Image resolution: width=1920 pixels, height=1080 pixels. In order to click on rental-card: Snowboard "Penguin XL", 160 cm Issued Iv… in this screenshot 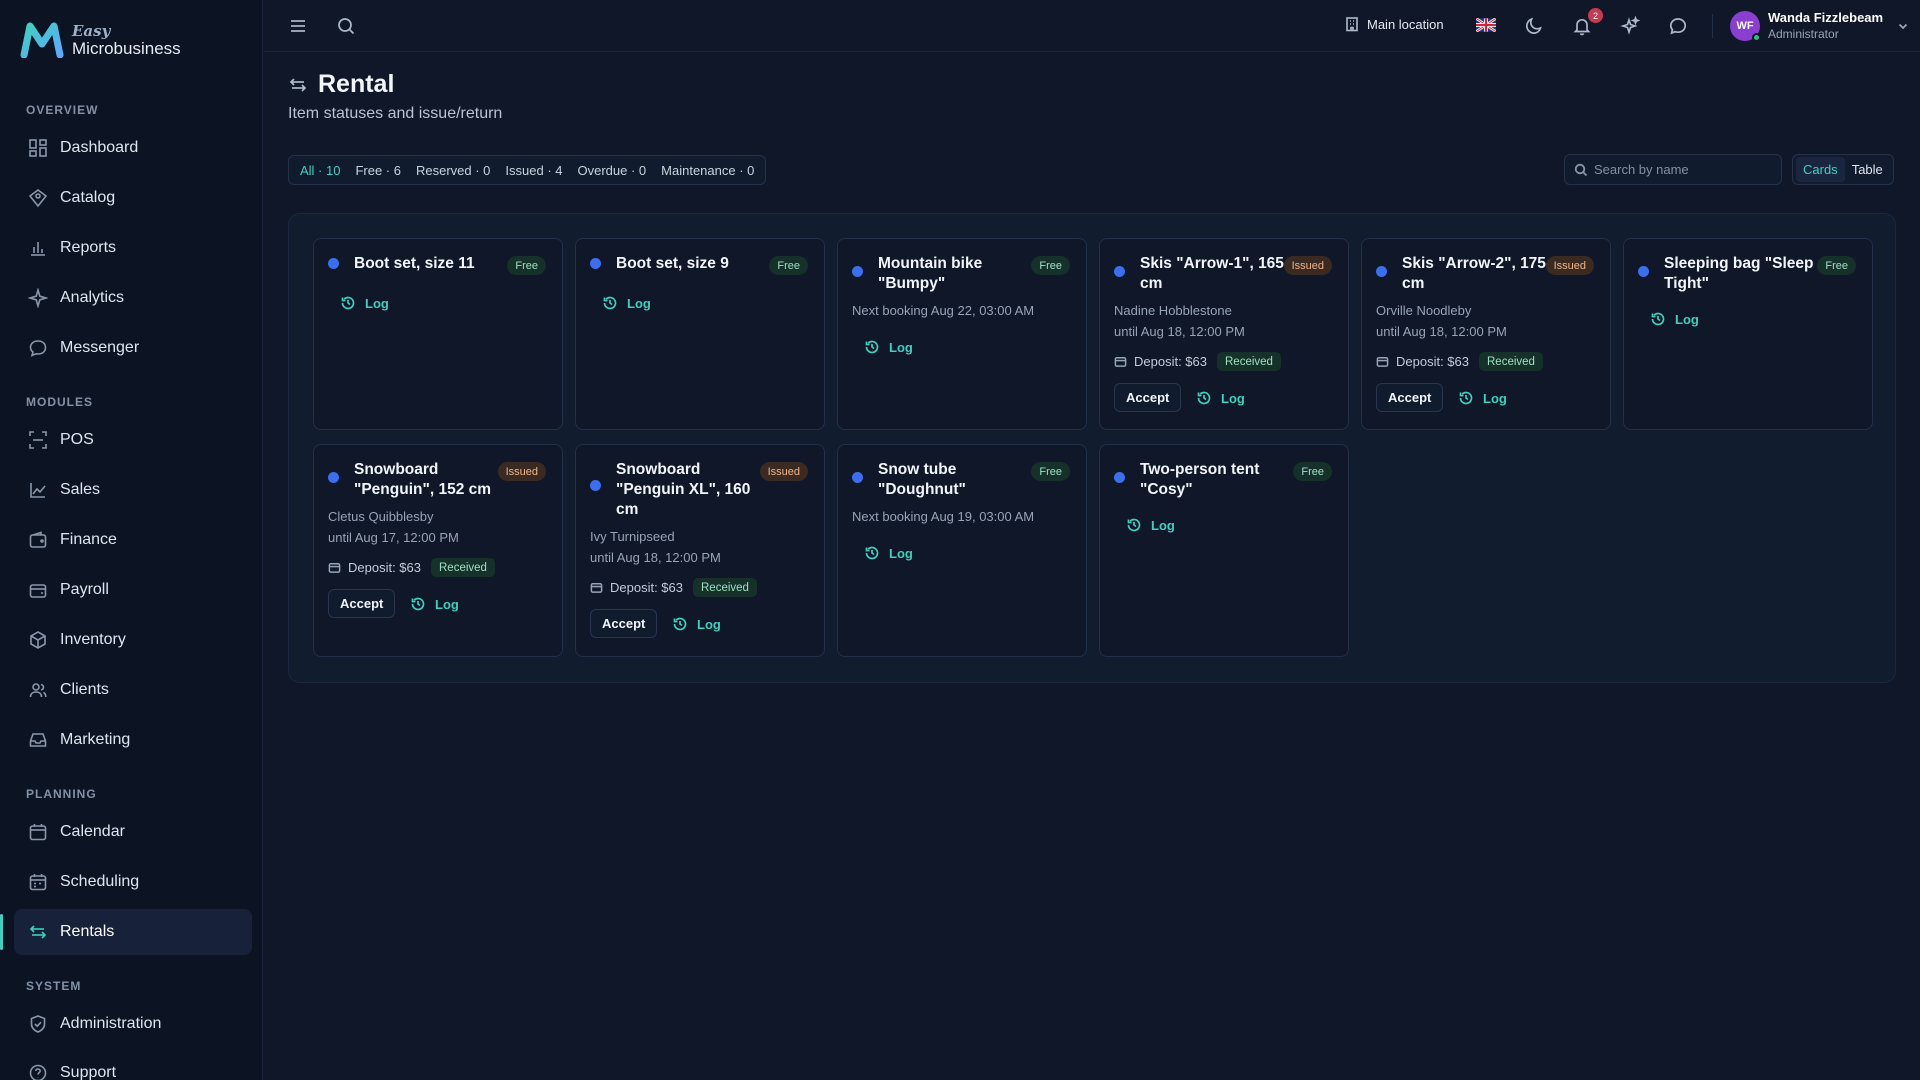, I will do `click(700, 550)`.